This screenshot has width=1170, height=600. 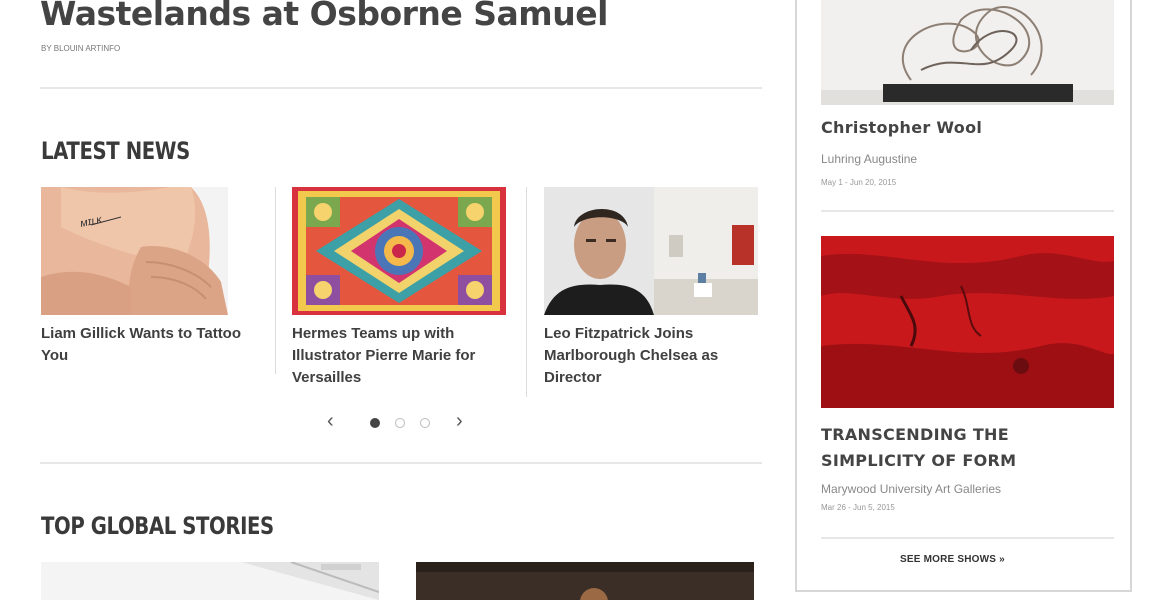 What do you see at coordinates (651, 251) in the screenshot?
I see `news-image-leo-fitzpatrick` at bounding box center [651, 251].